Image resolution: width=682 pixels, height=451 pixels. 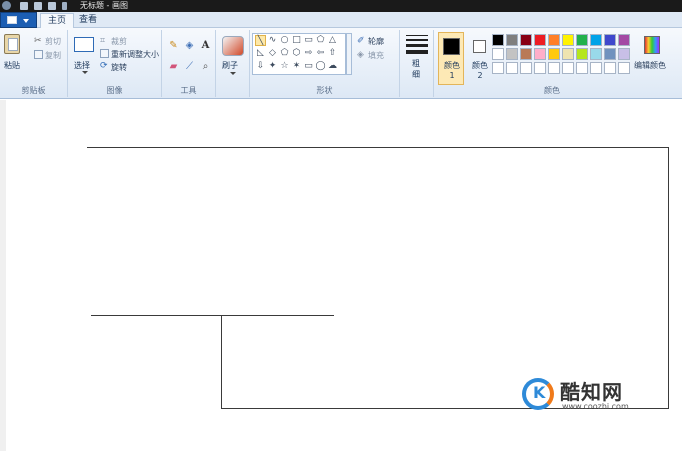 What do you see at coordinates (539, 392) in the screenshot?
I see `watermark-logo-letter: K` at bounding box center [539, 392].